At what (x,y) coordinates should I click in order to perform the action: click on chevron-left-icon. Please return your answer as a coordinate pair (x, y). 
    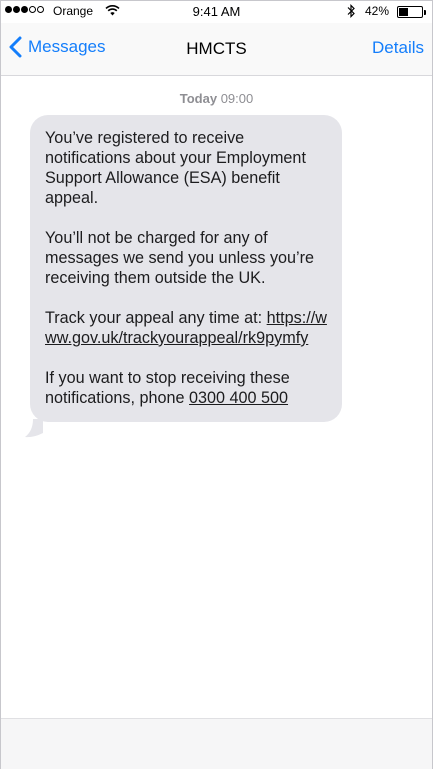
    Looking at the image, I should click on (15, 47).